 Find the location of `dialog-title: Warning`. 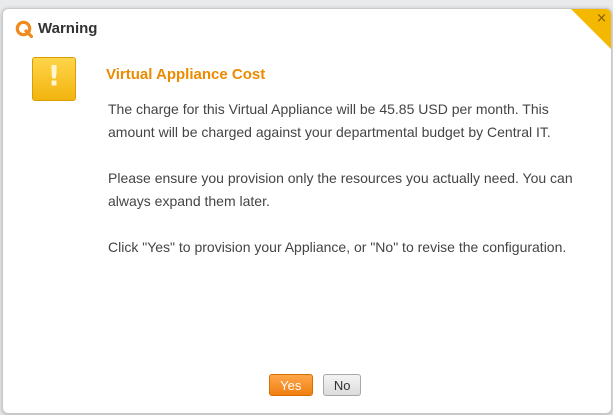

dialog-title: Warning is located at coordinates (68, 28).